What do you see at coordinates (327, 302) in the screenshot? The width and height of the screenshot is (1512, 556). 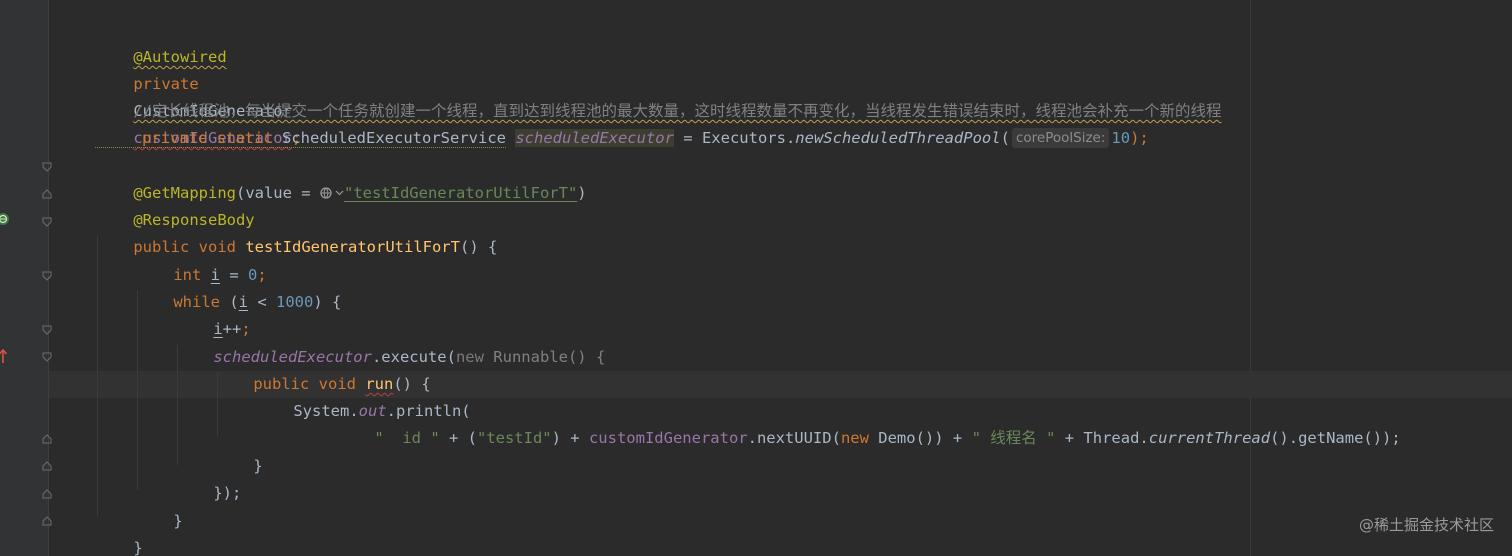 I see `code-text: ) {` at bounding box center [327, 302].